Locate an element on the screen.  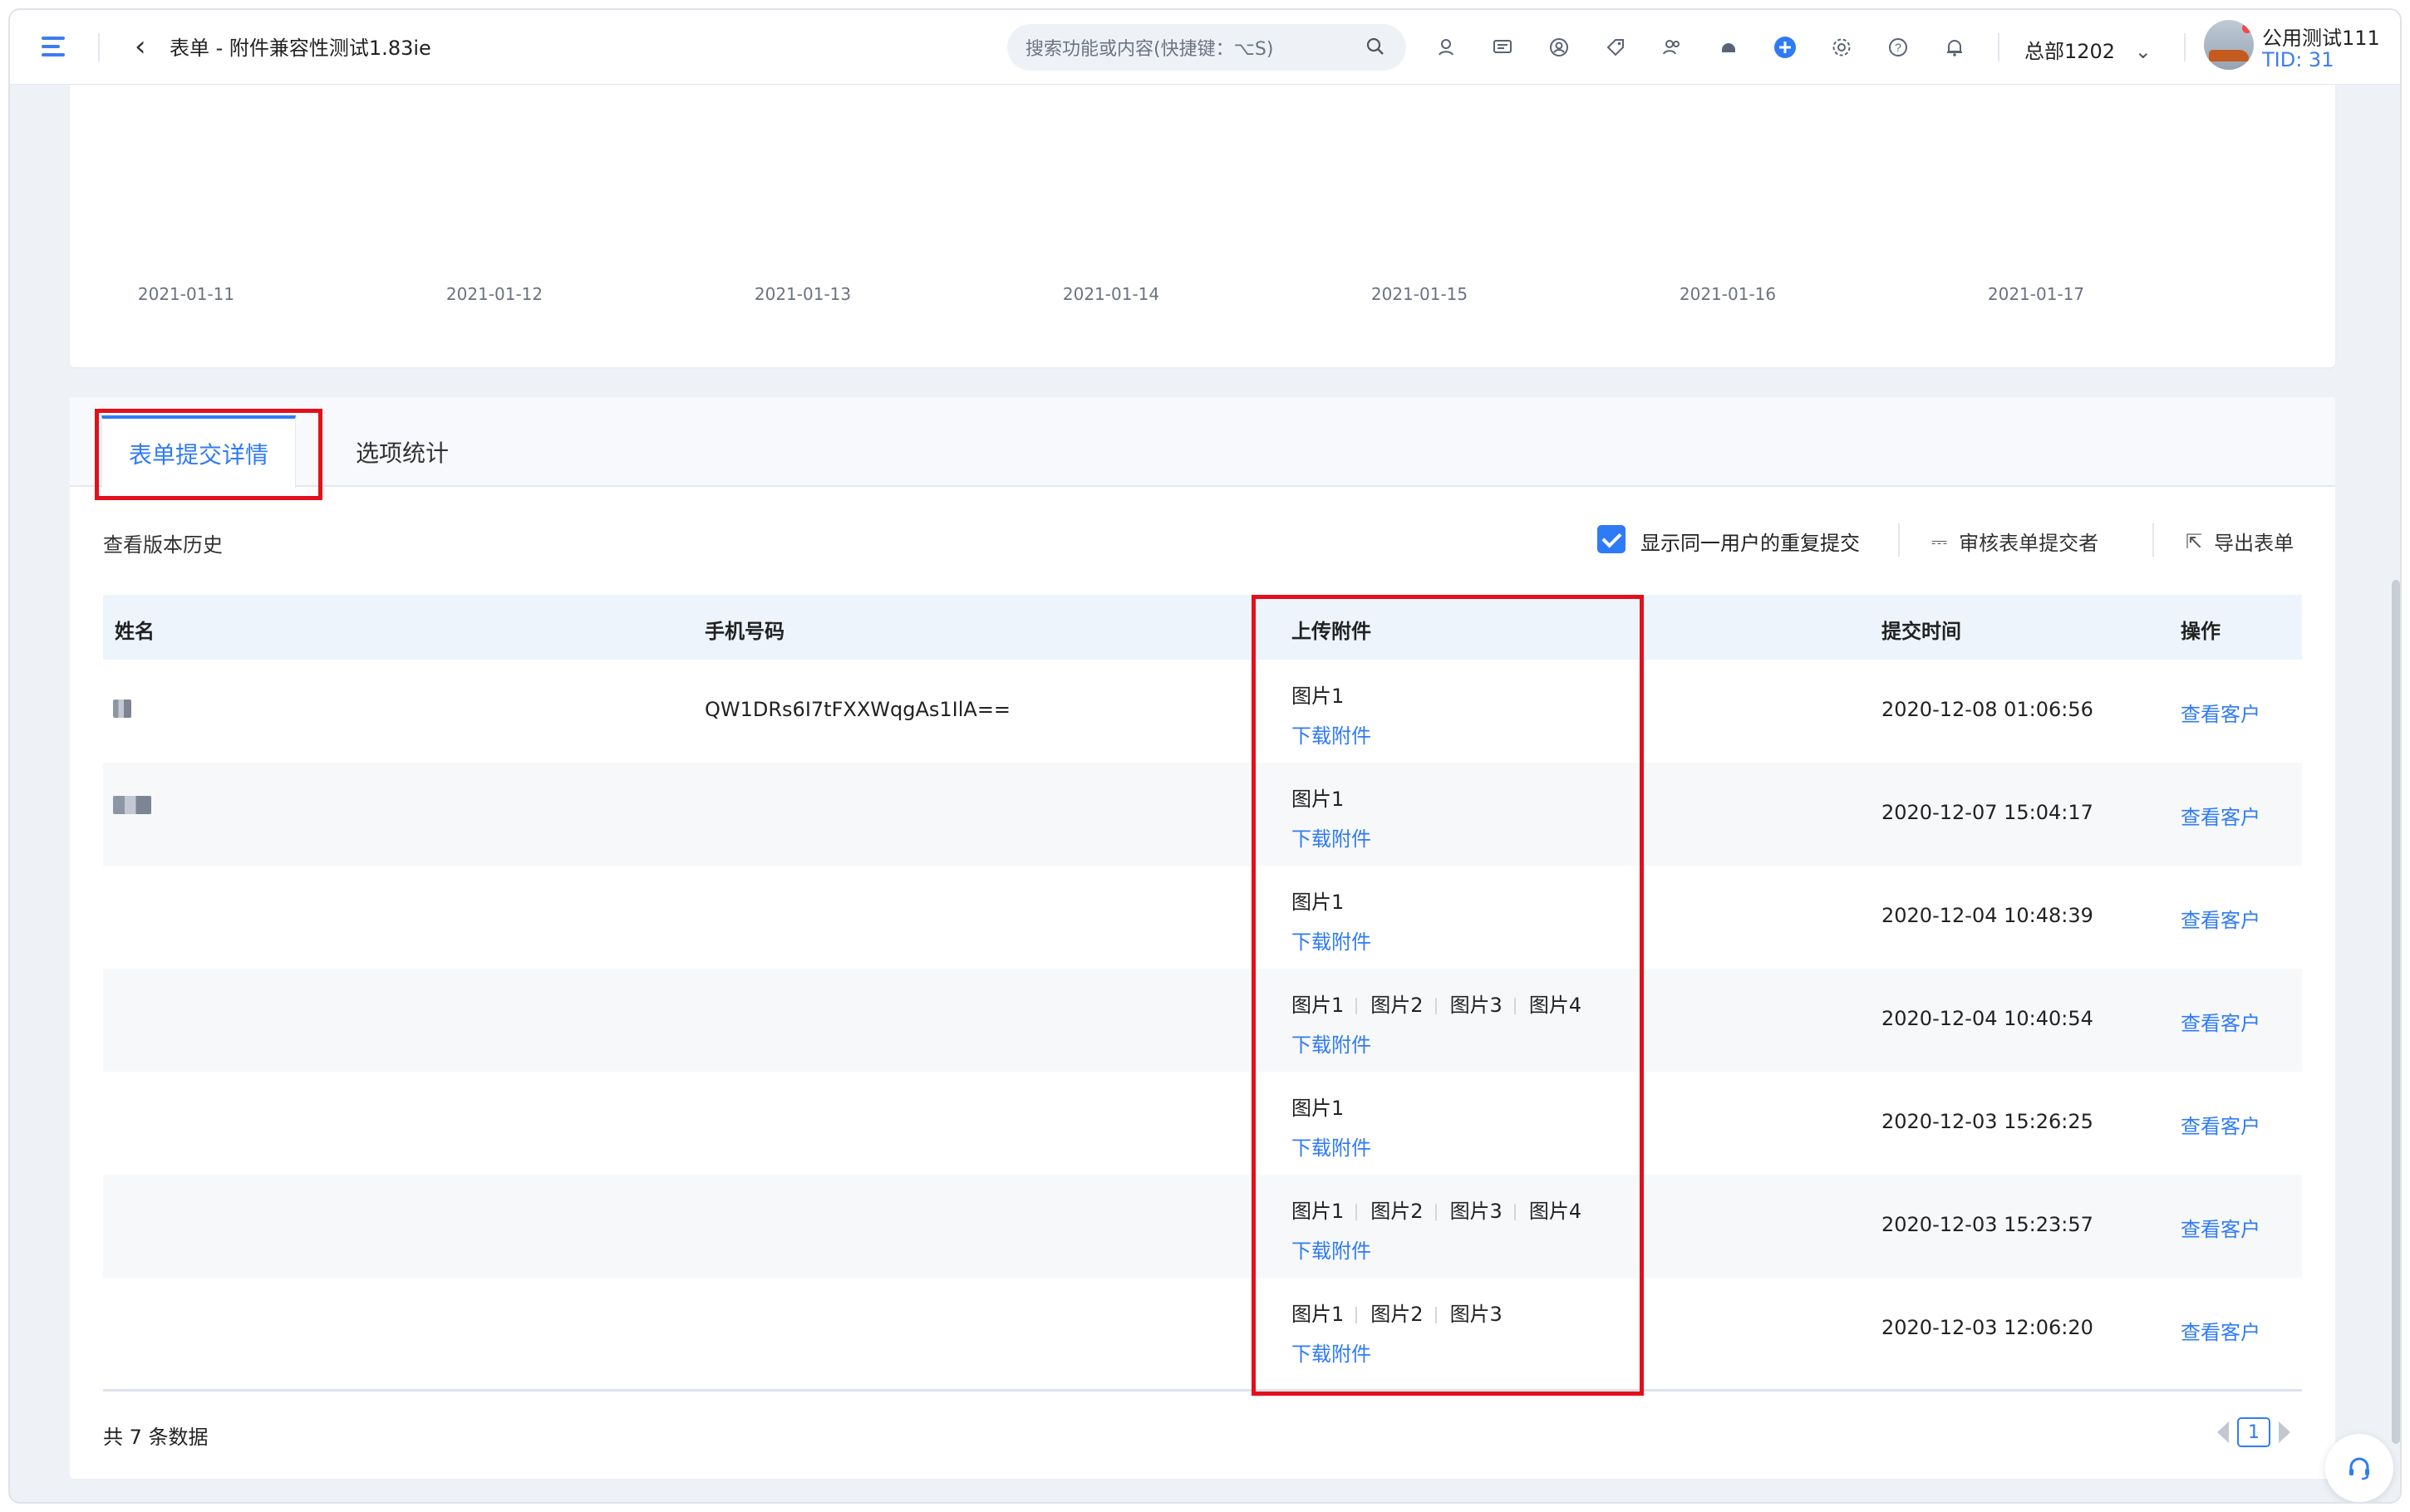
message-icon is located at coordinates (1502, 47).